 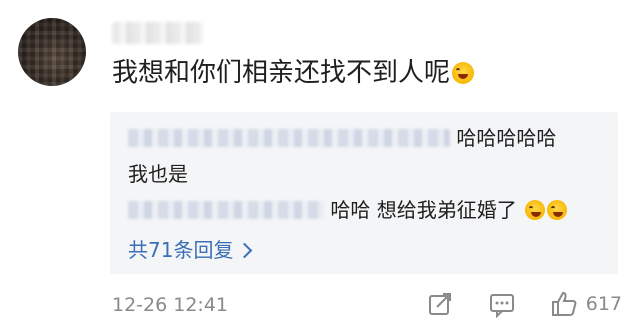 What do you see at coordinates (170, 305) in the screenshot?
I see `comment-timestamp: 12-26 12:41` at bounding box center [170, 305].